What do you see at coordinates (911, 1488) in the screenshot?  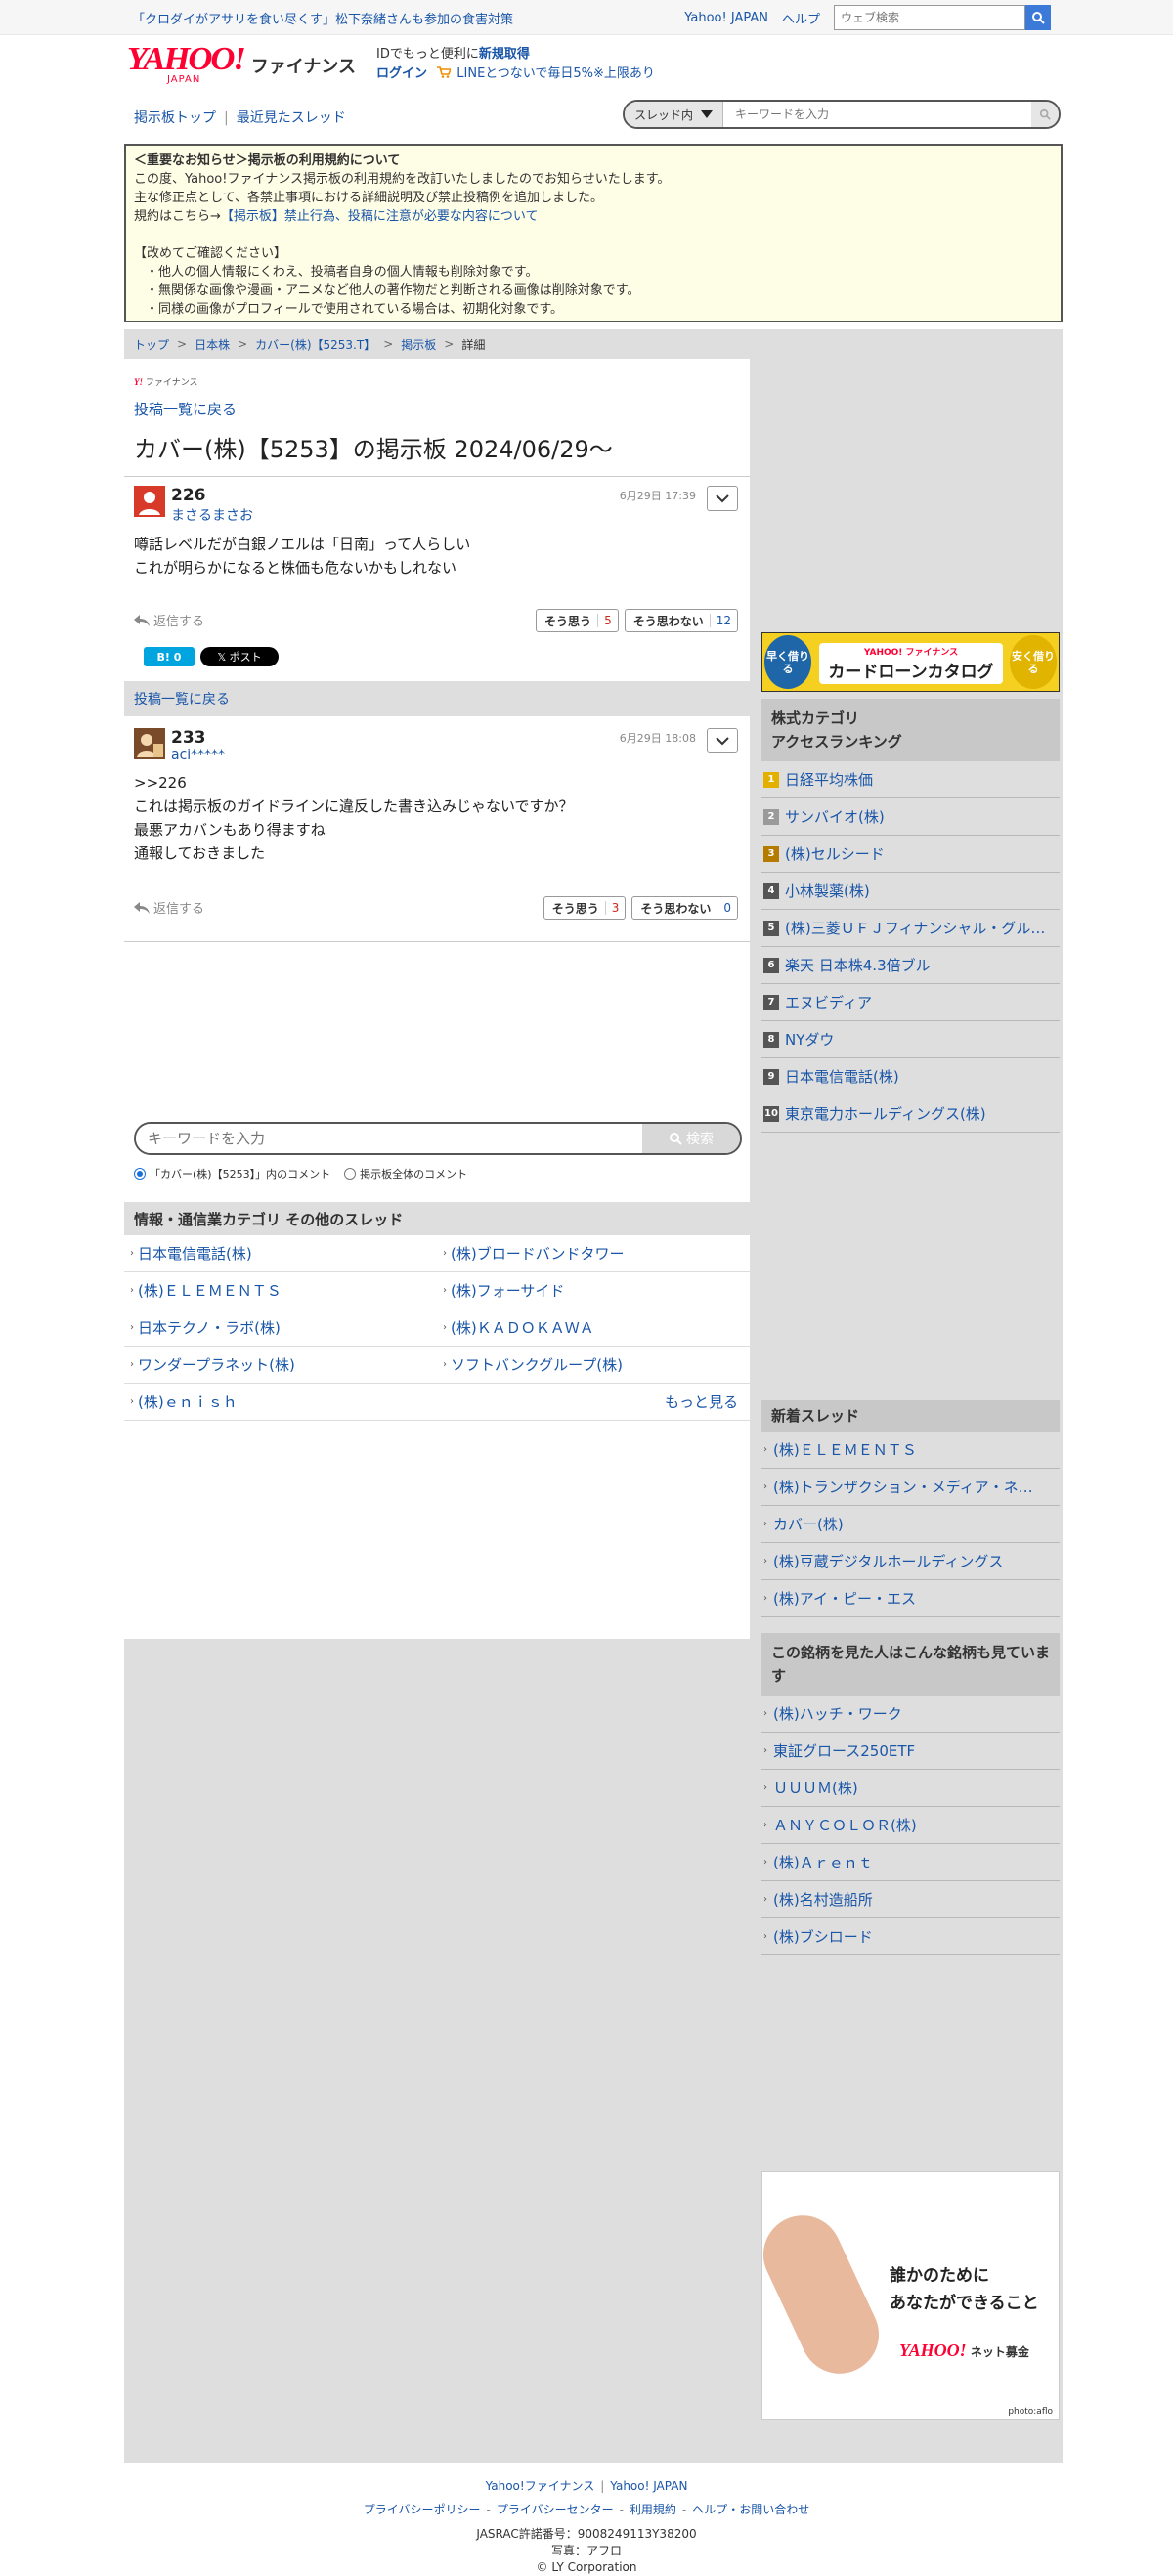 I see `new-thread-item: › (株)トランザクション・メディア・ネットワークス` at bounding box center [911, 1488].